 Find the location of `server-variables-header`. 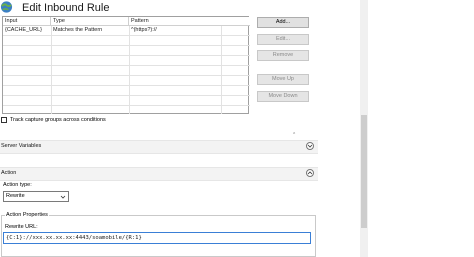

server-variables-header is located at coordinates (159, 147).